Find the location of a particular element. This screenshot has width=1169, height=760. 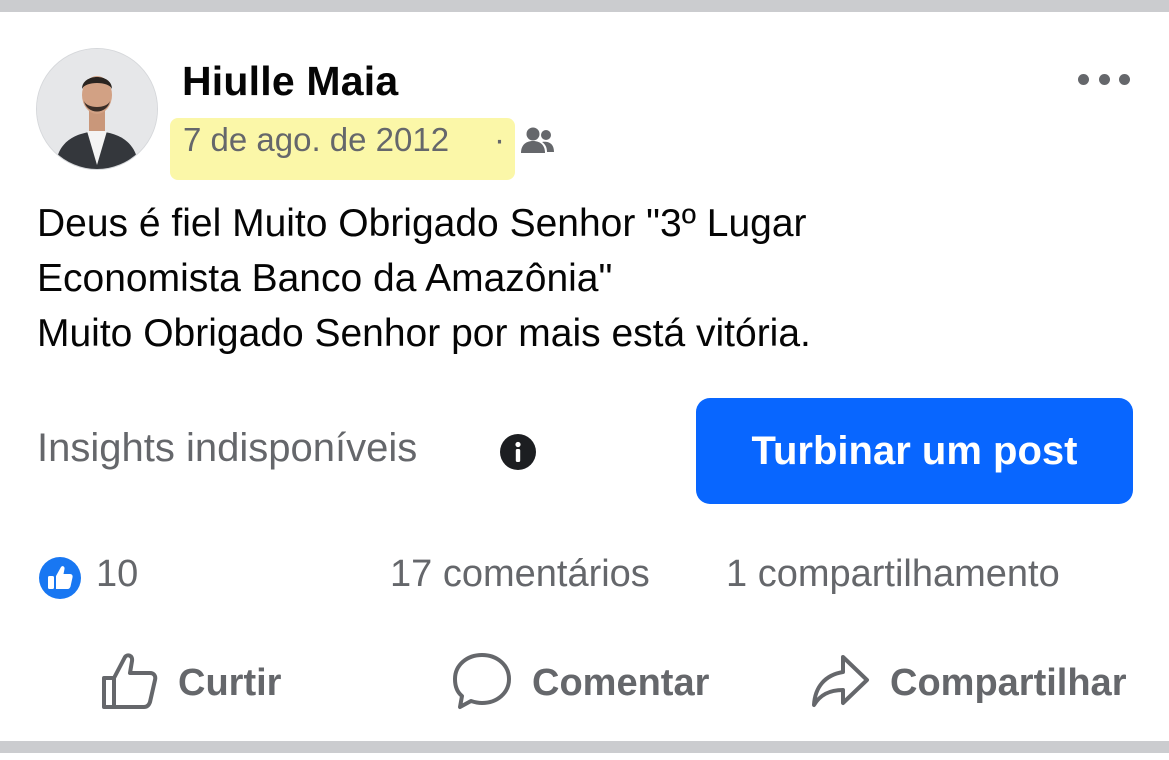

like-button: Curtir is located at coordinates (190, 683).